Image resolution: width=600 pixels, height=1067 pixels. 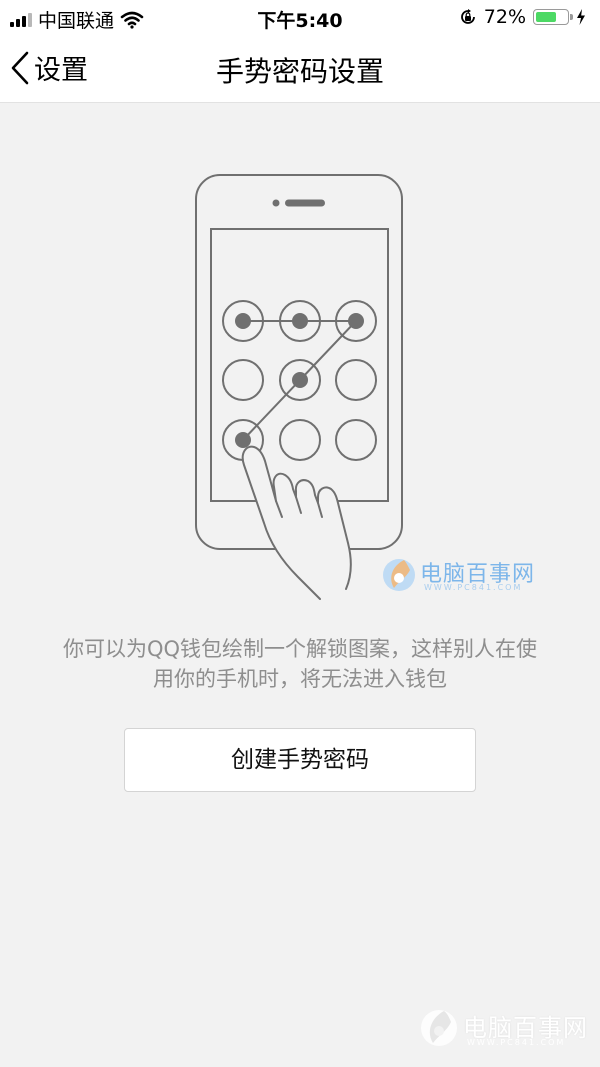 I want to click on hint-text: 你可以为QQ钱包绘制一个解锁图案，这样别人在使 用你的手机时，将无法进入钱包, so click(x=300, y=664).